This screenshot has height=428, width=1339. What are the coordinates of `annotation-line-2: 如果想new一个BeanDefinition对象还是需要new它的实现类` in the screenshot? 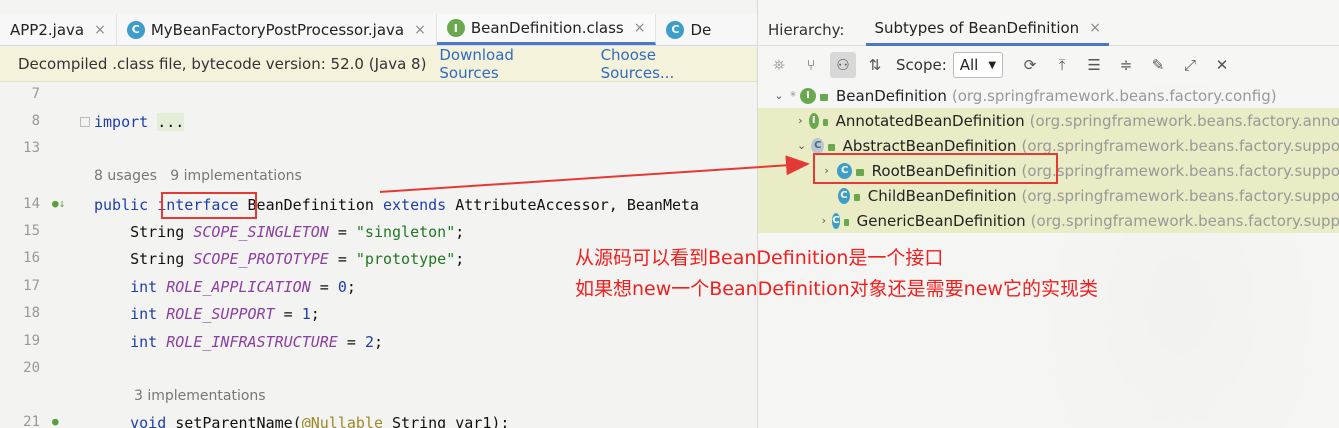 It's located at (836, 289).